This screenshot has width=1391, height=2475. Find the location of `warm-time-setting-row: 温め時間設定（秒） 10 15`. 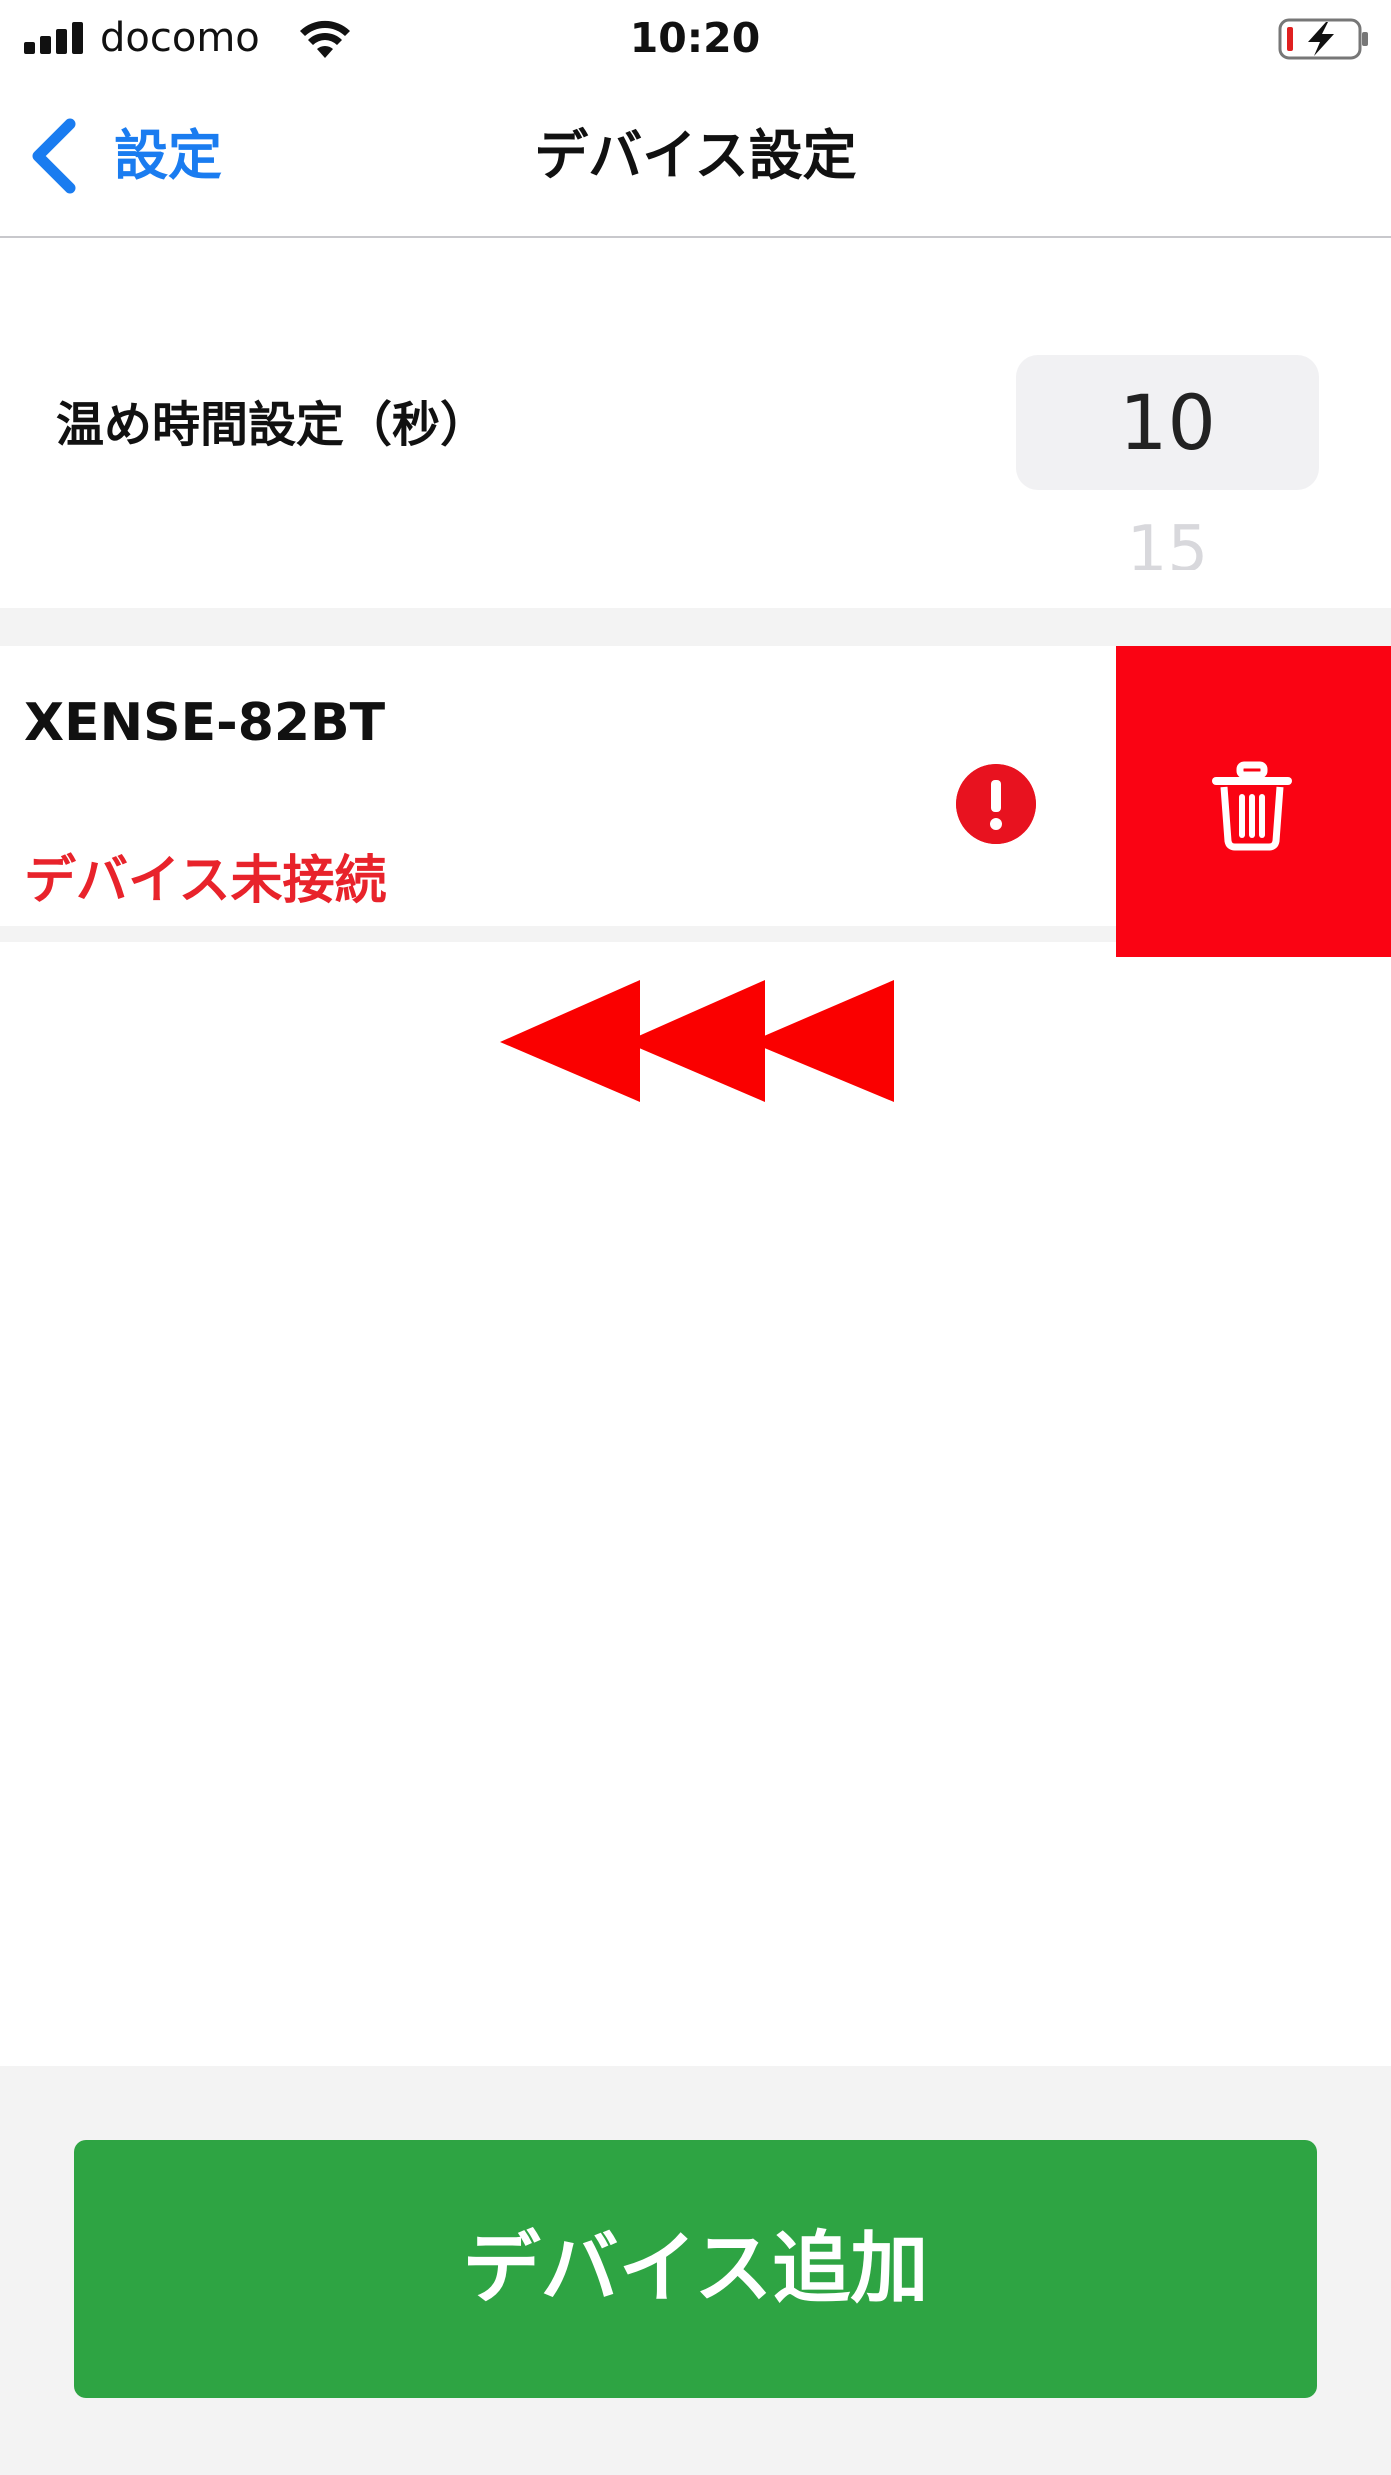

warm-time-setting-row: 温め時間設定（秒） 10 15 is located at coordinates (695, 425).